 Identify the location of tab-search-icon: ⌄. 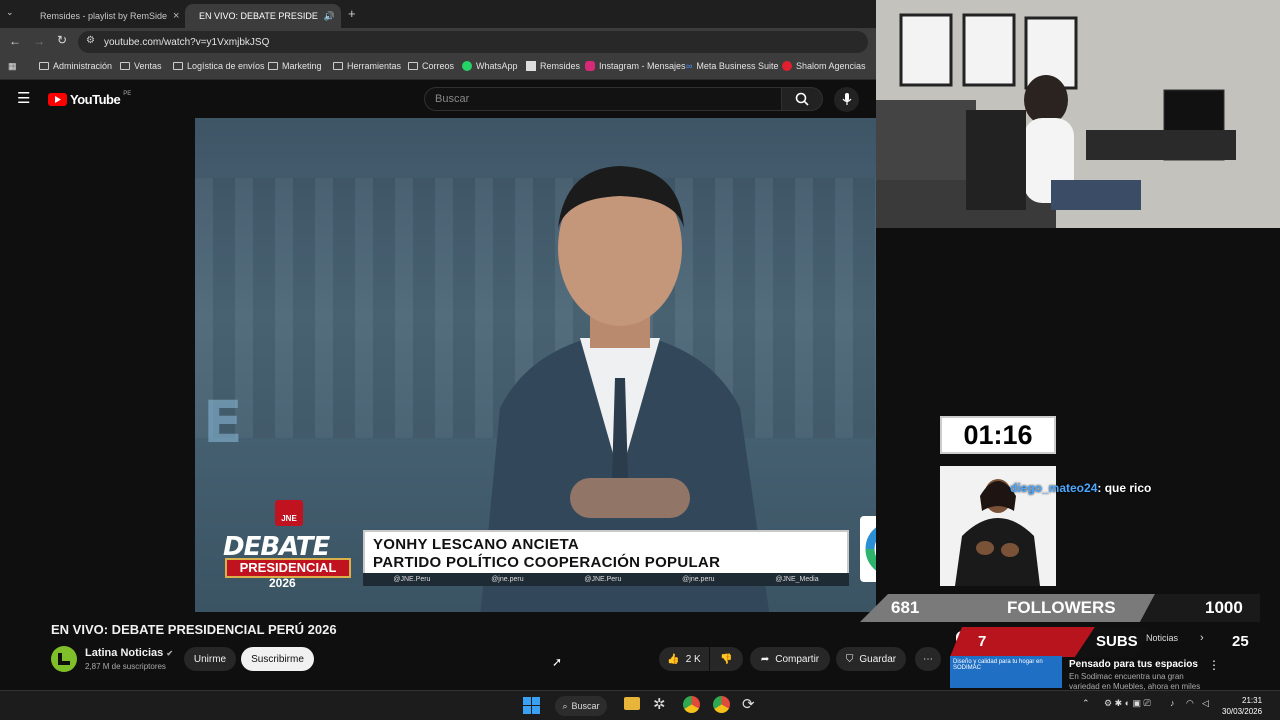
(10, 12).